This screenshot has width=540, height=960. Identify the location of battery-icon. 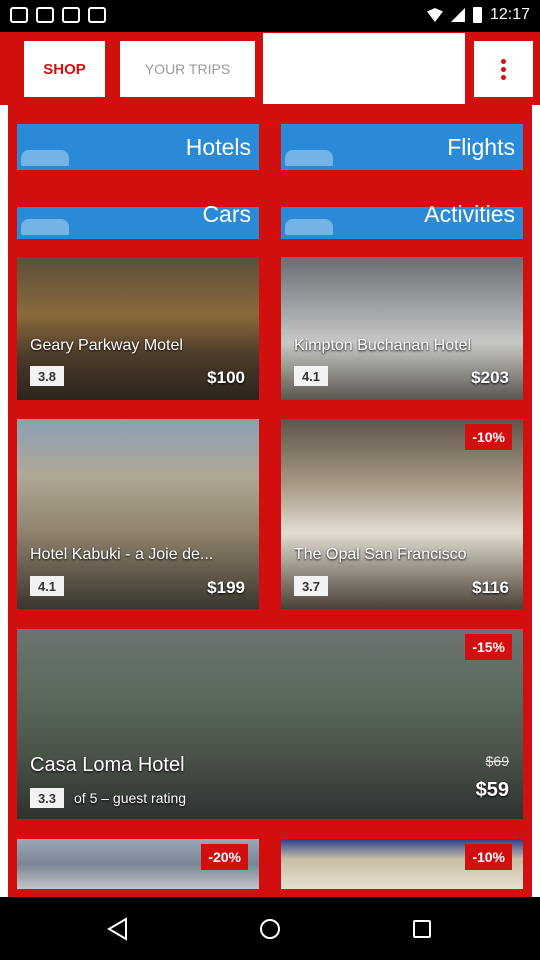
(477, 15).